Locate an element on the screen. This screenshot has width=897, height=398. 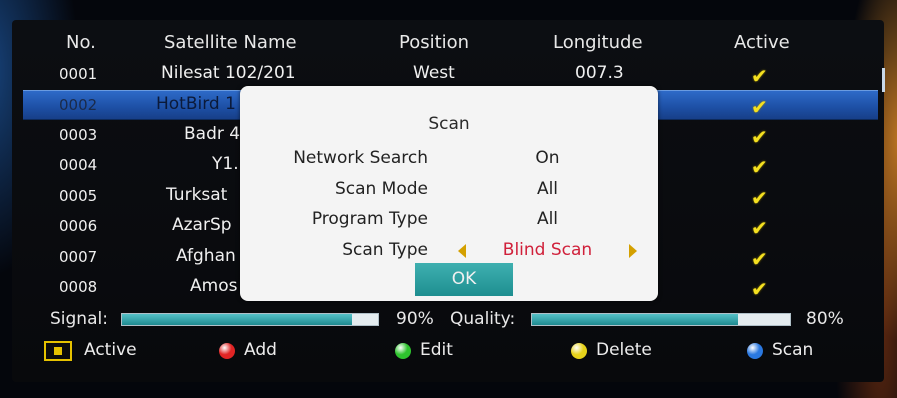
quality-bar is located at coordinates (661, 319).